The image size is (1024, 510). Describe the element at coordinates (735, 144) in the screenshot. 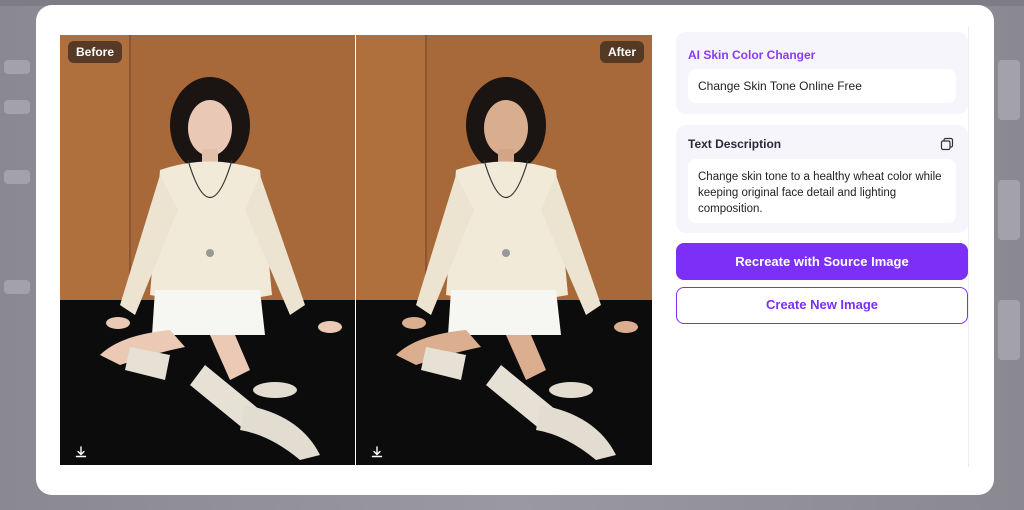

I see `description-title: Text Description` at that location.